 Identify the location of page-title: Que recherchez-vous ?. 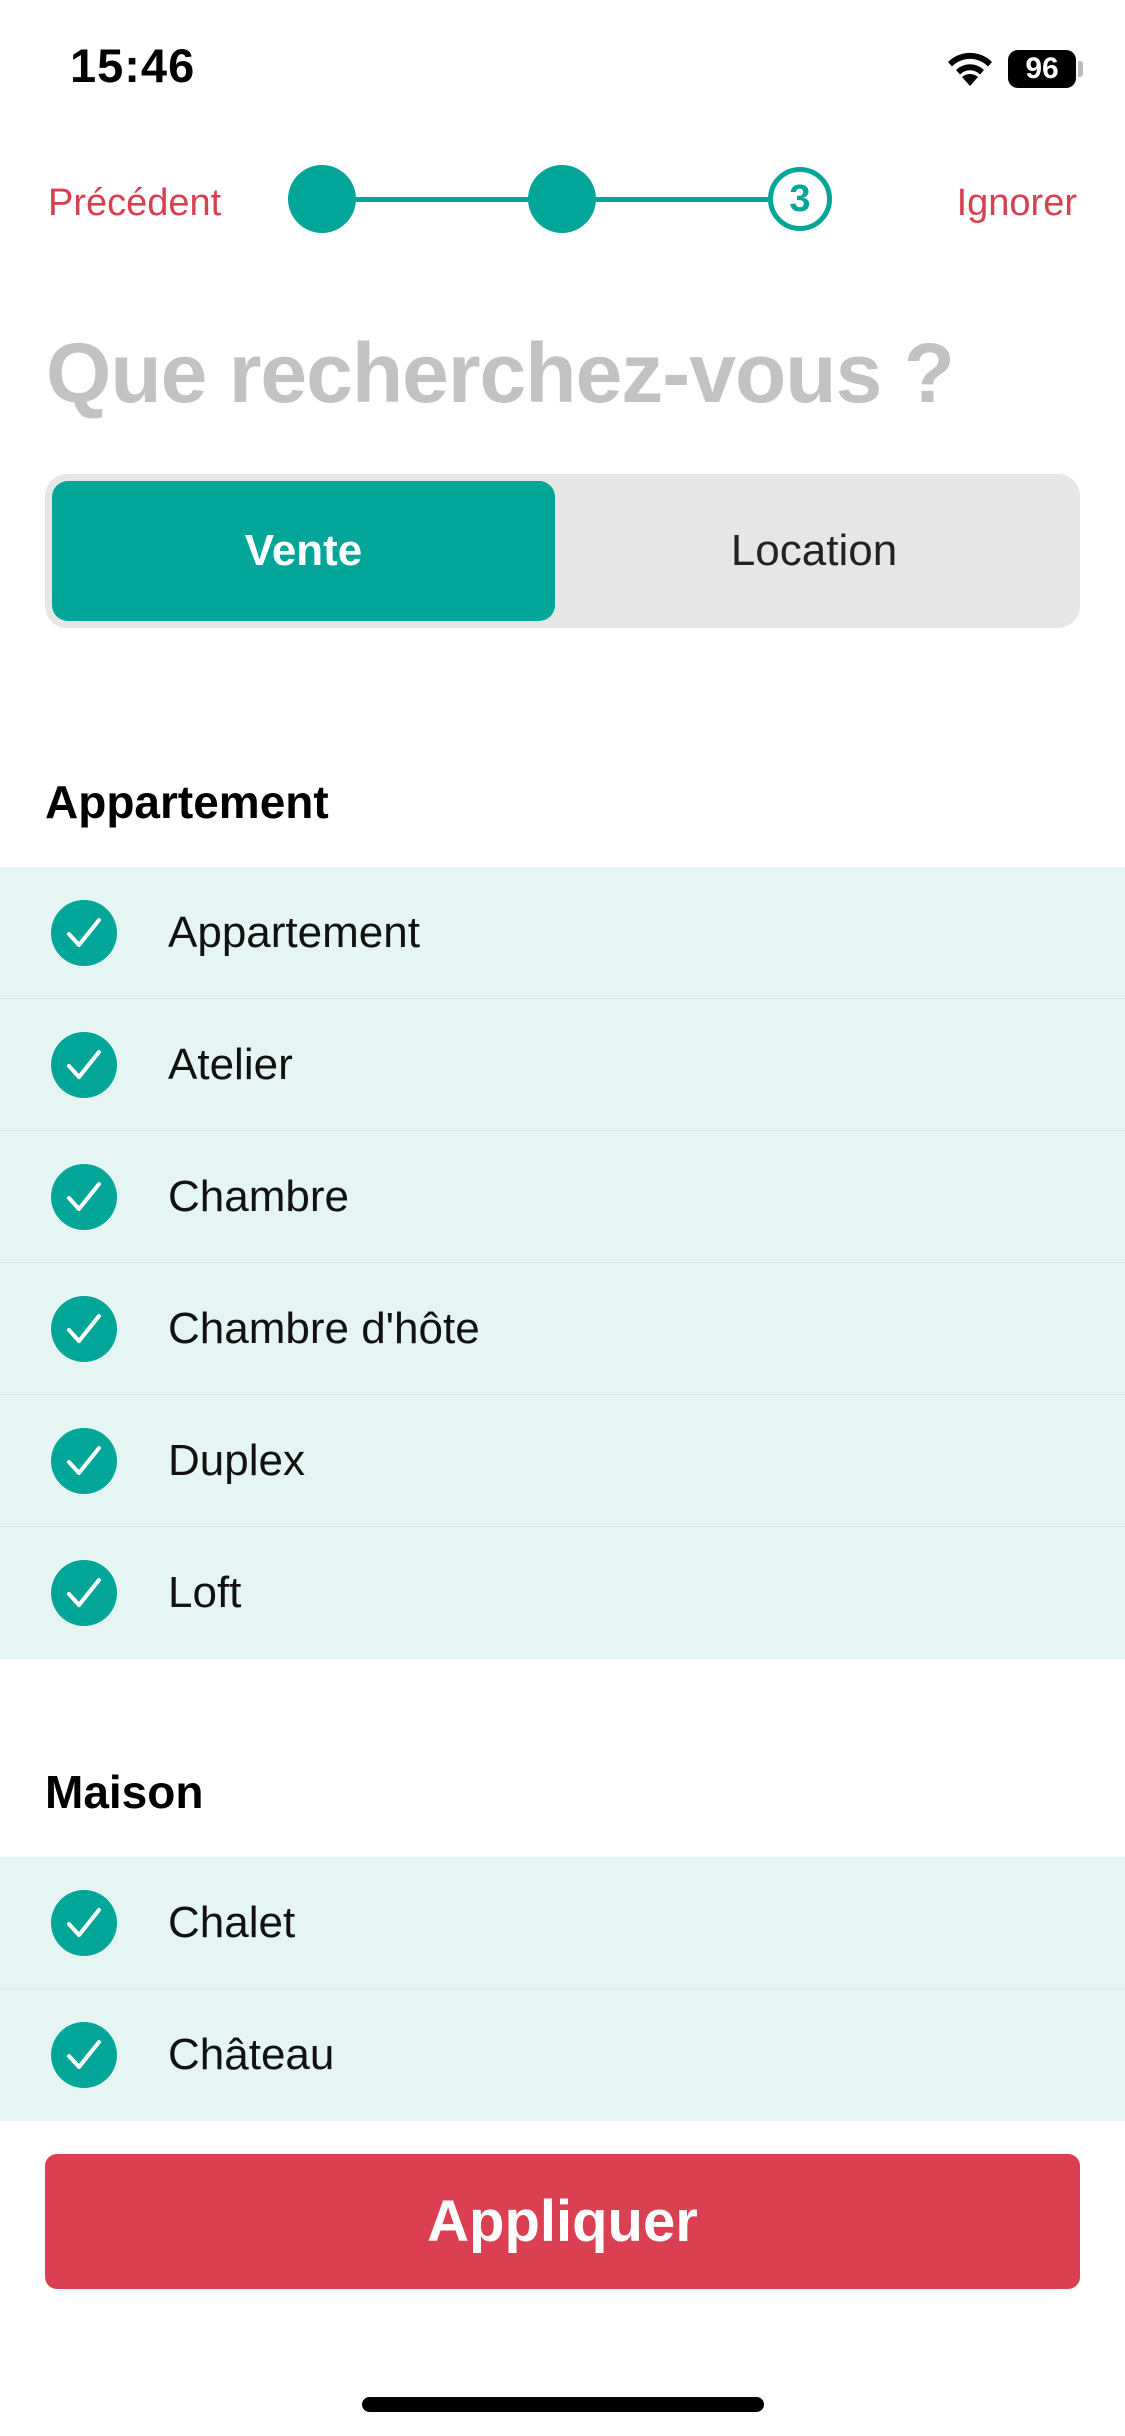
(500, 373).